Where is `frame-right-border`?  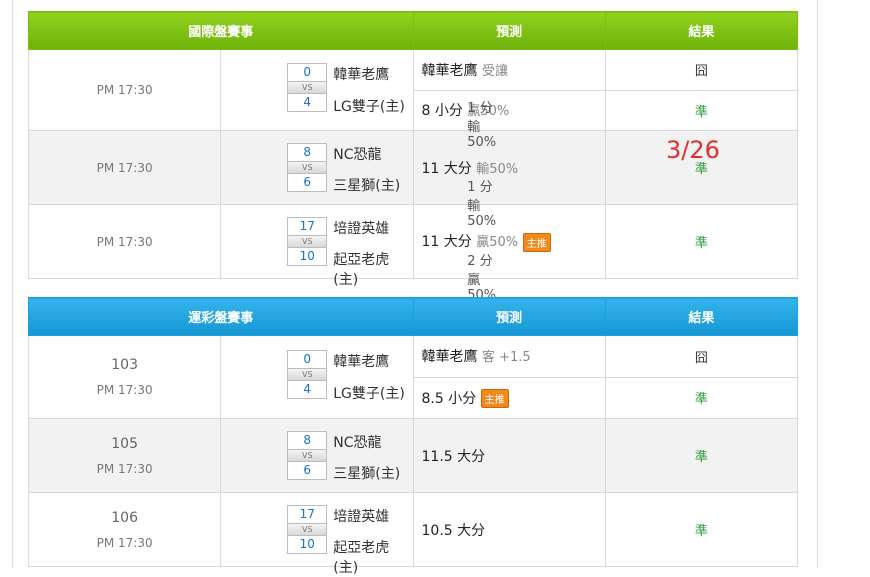 frame-right-border is located at coordinates (817, 284).